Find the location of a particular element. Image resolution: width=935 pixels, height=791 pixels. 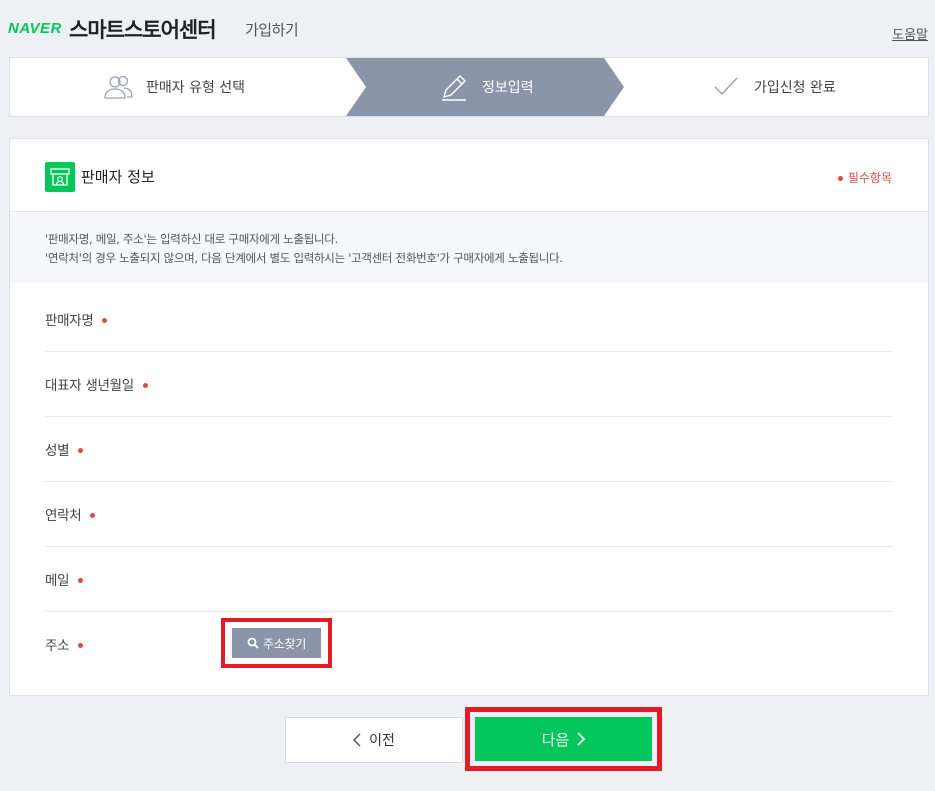

field-label: 주소 is located at coordinates (64, 644).